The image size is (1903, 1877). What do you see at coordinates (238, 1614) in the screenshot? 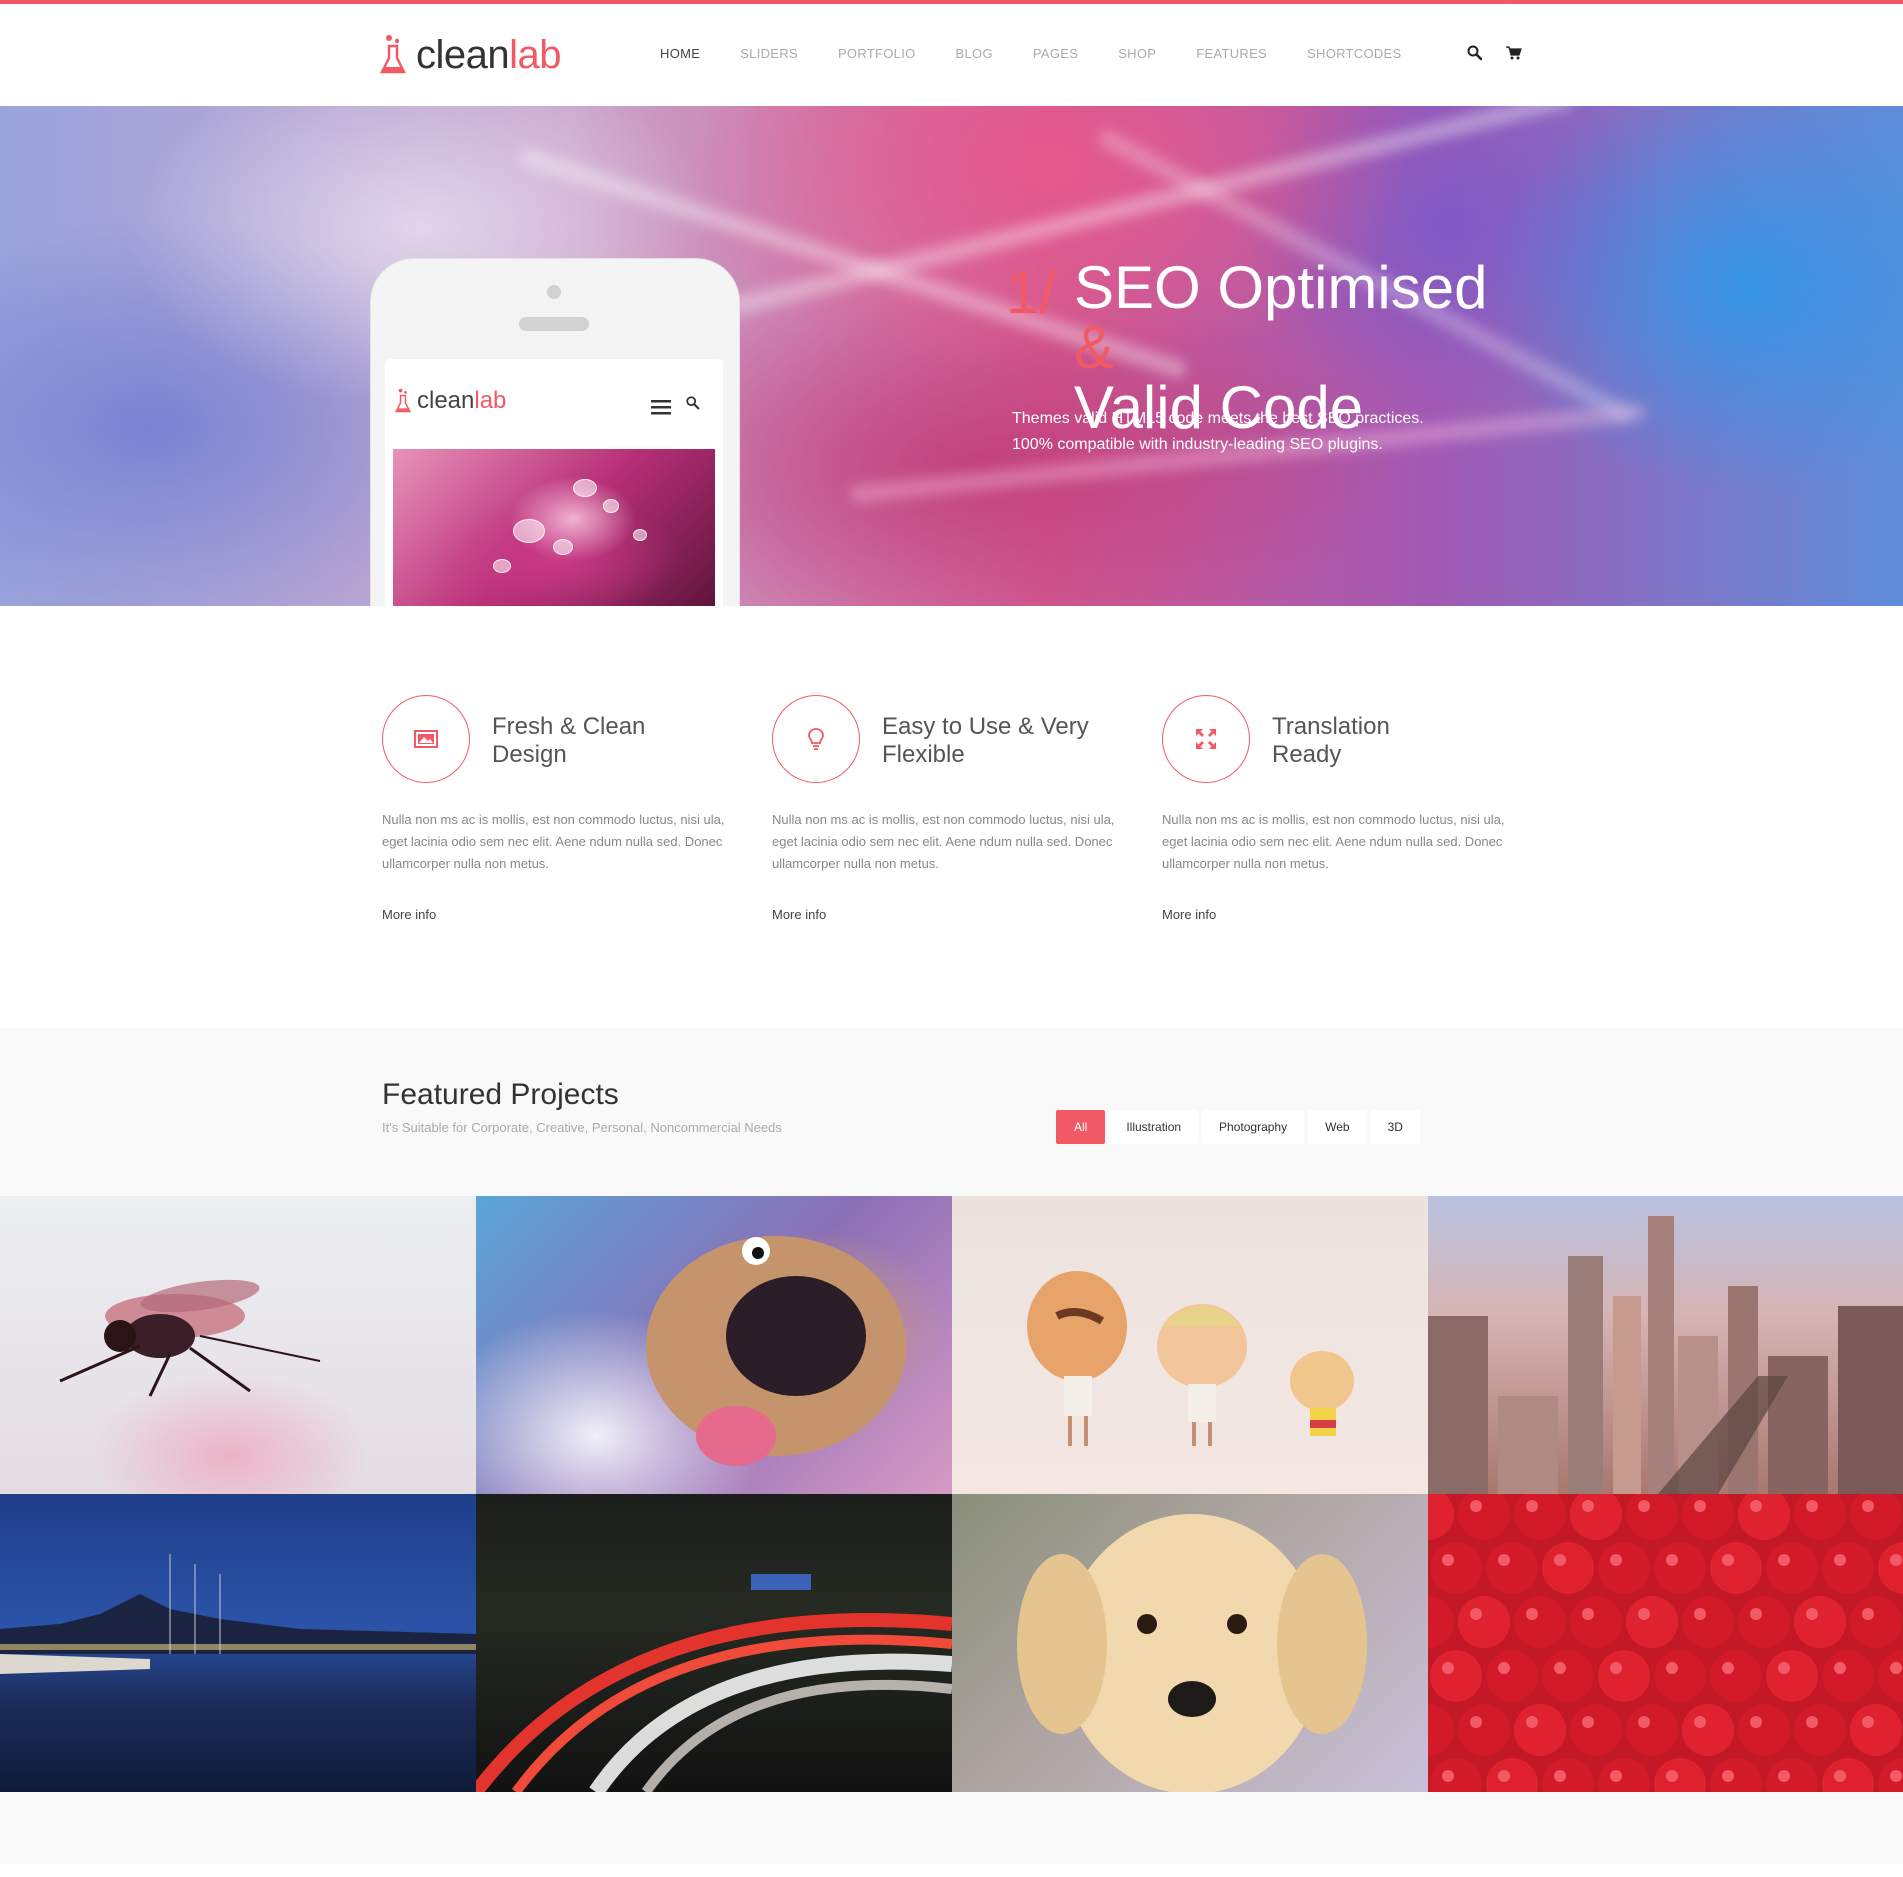
I see `marina-night-image` at bounding box center [238, 1614].